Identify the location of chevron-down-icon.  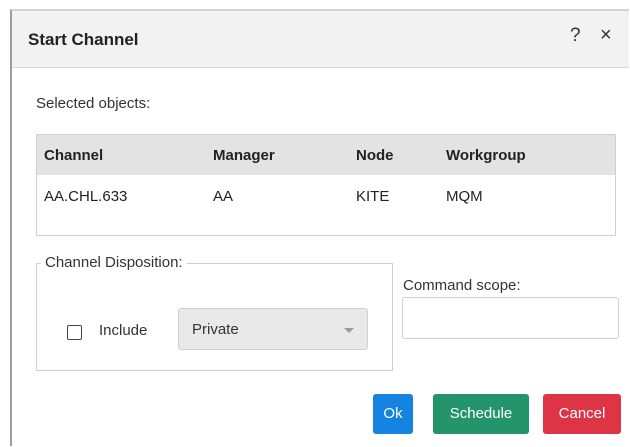
(349, 330).